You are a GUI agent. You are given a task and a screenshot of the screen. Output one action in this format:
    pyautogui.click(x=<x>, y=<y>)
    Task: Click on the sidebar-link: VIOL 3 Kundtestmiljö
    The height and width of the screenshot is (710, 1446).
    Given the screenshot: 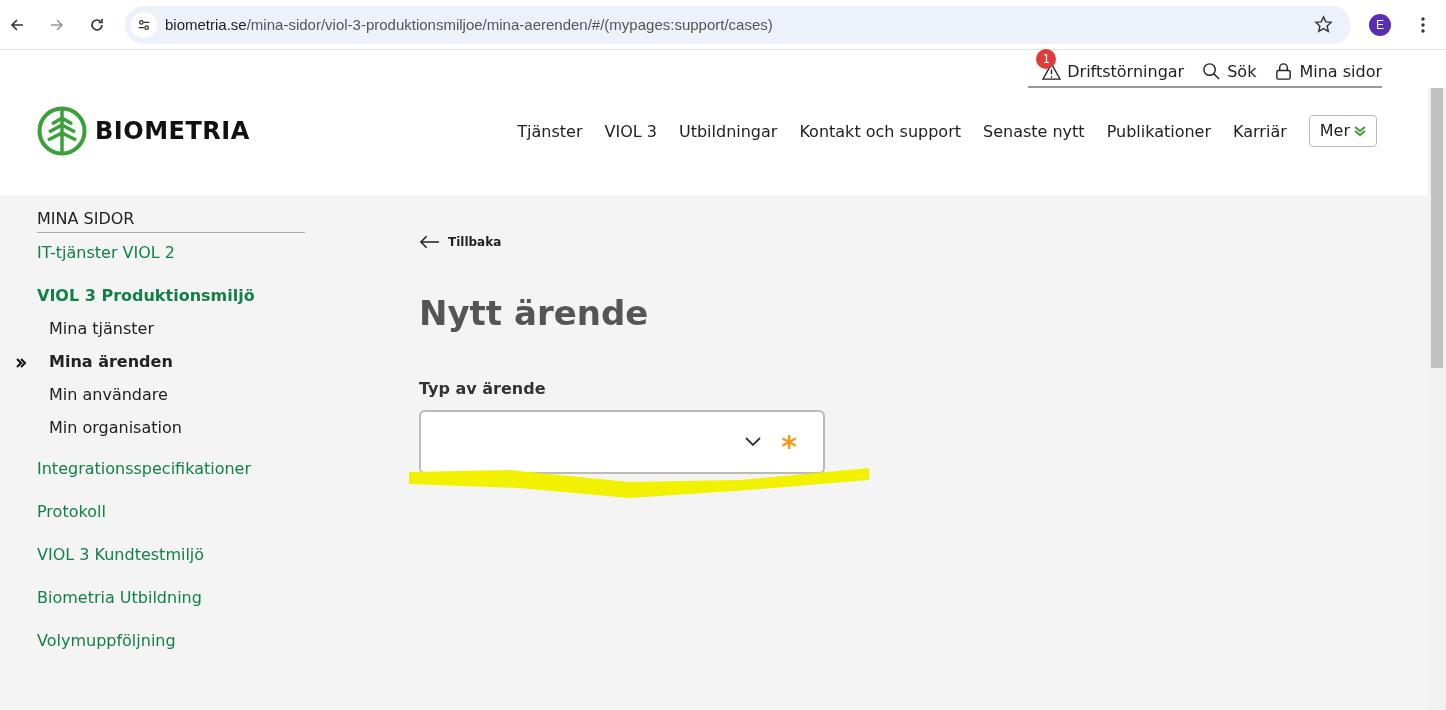 What is the action you would take?
    pyautogui.click(x=171, y=554)
    